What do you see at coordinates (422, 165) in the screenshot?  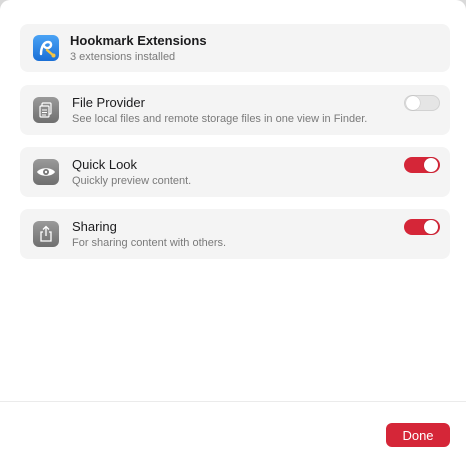 I see `quick-look-toggle` at bounding box center [422, 165].